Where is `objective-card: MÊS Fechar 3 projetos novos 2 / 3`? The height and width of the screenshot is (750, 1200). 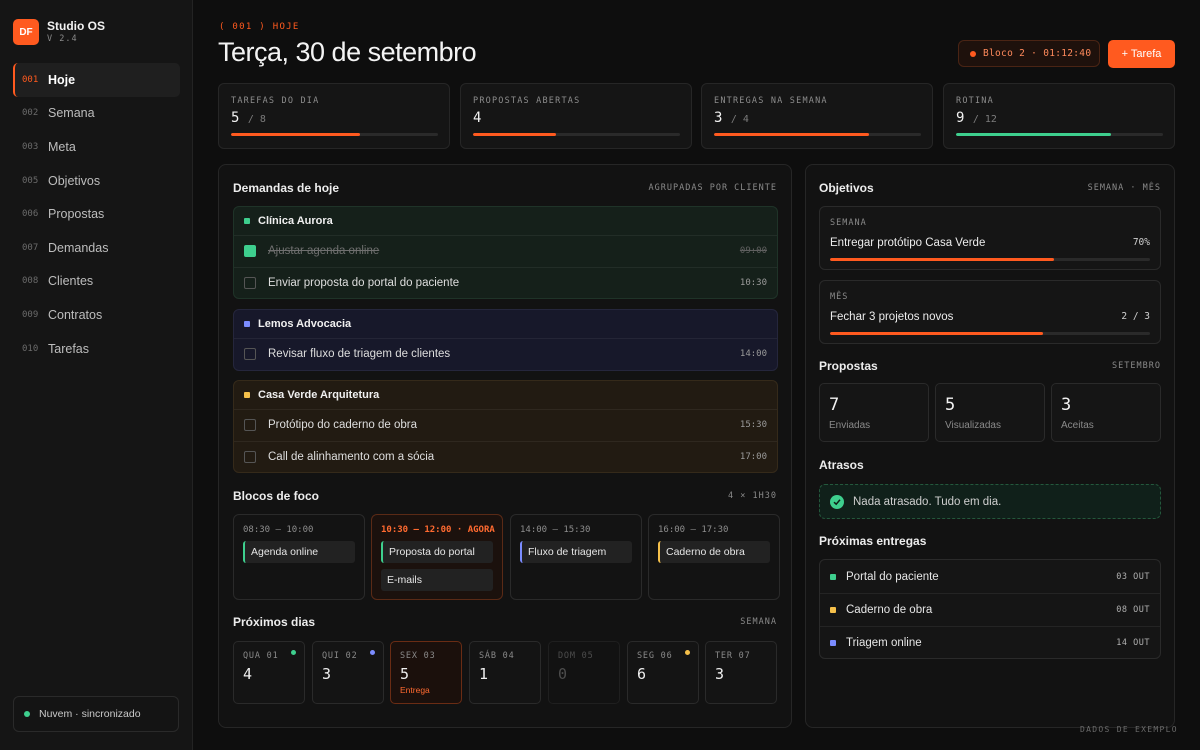 objective-card: MÊS Fechar 3 projetos novos 2 / 3 is located at coordinates (990, 312).